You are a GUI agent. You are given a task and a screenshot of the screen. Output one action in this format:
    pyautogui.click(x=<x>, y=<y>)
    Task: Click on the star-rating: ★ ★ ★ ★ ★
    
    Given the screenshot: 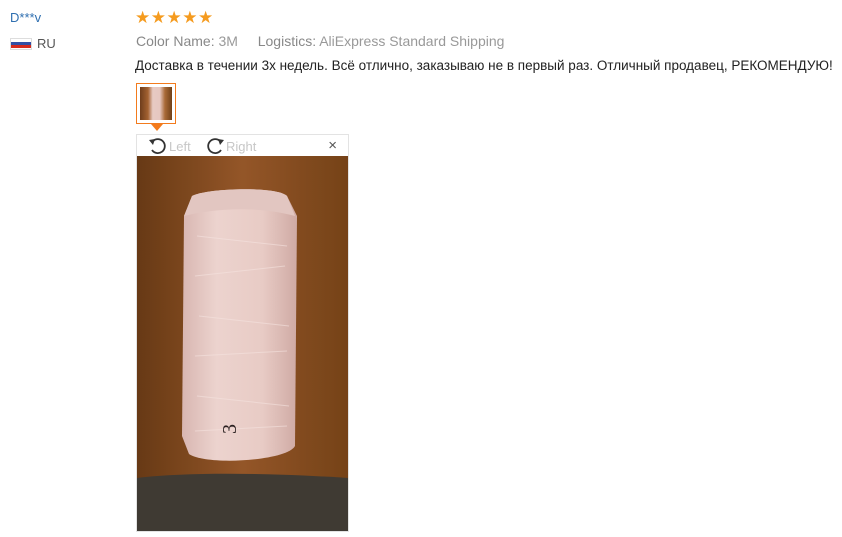 What is the action you would take?
    pyautogui.click(x=174, y=18)
    